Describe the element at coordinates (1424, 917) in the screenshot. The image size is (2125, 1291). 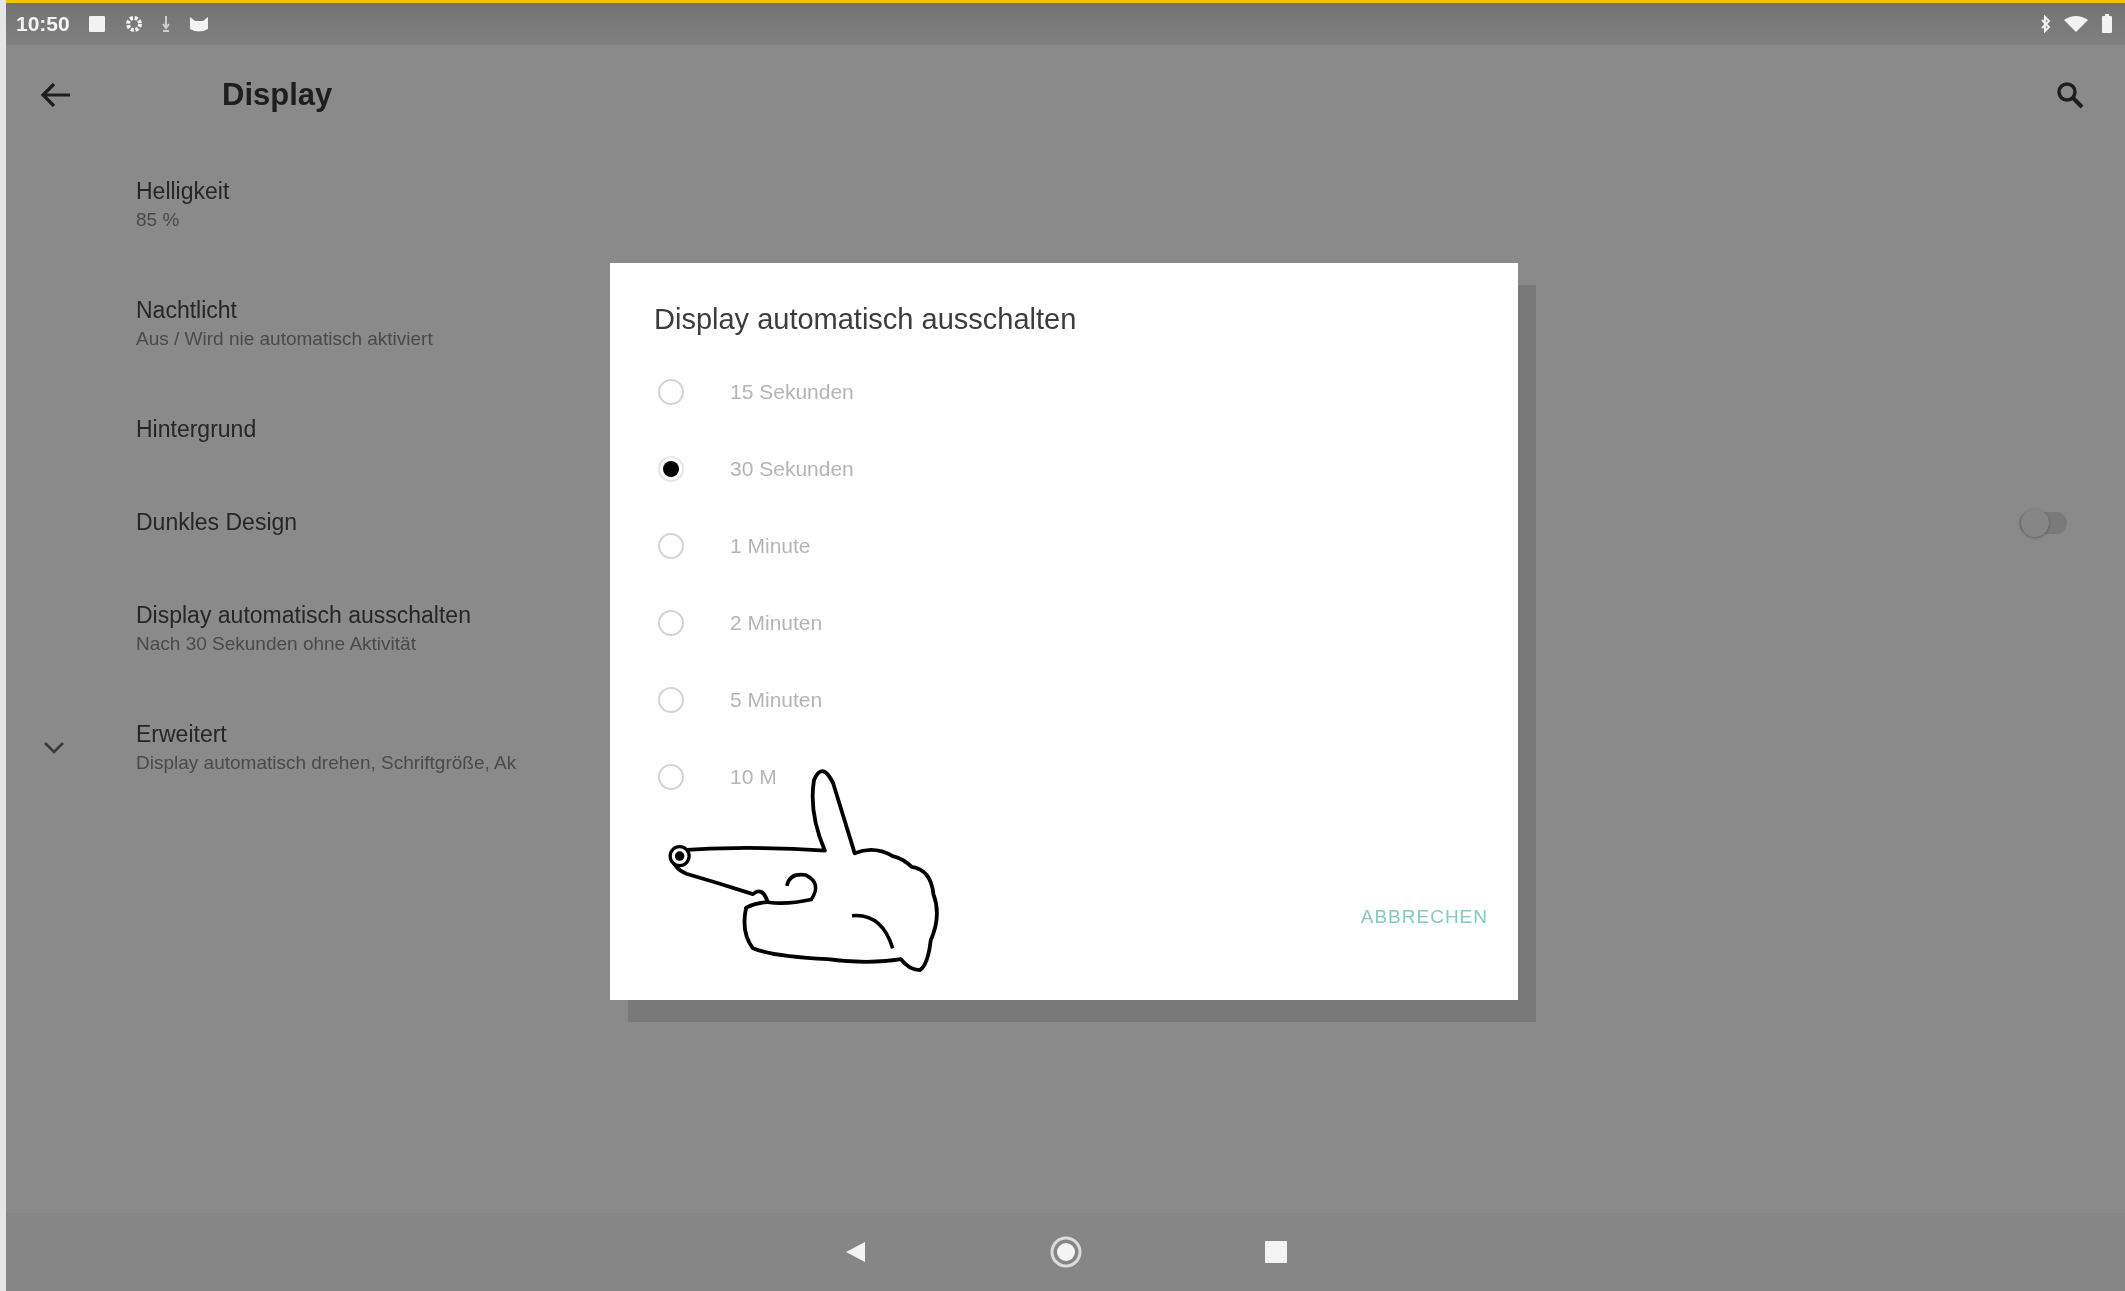
I see `cancel-button: ABBRECHEN` at that location.